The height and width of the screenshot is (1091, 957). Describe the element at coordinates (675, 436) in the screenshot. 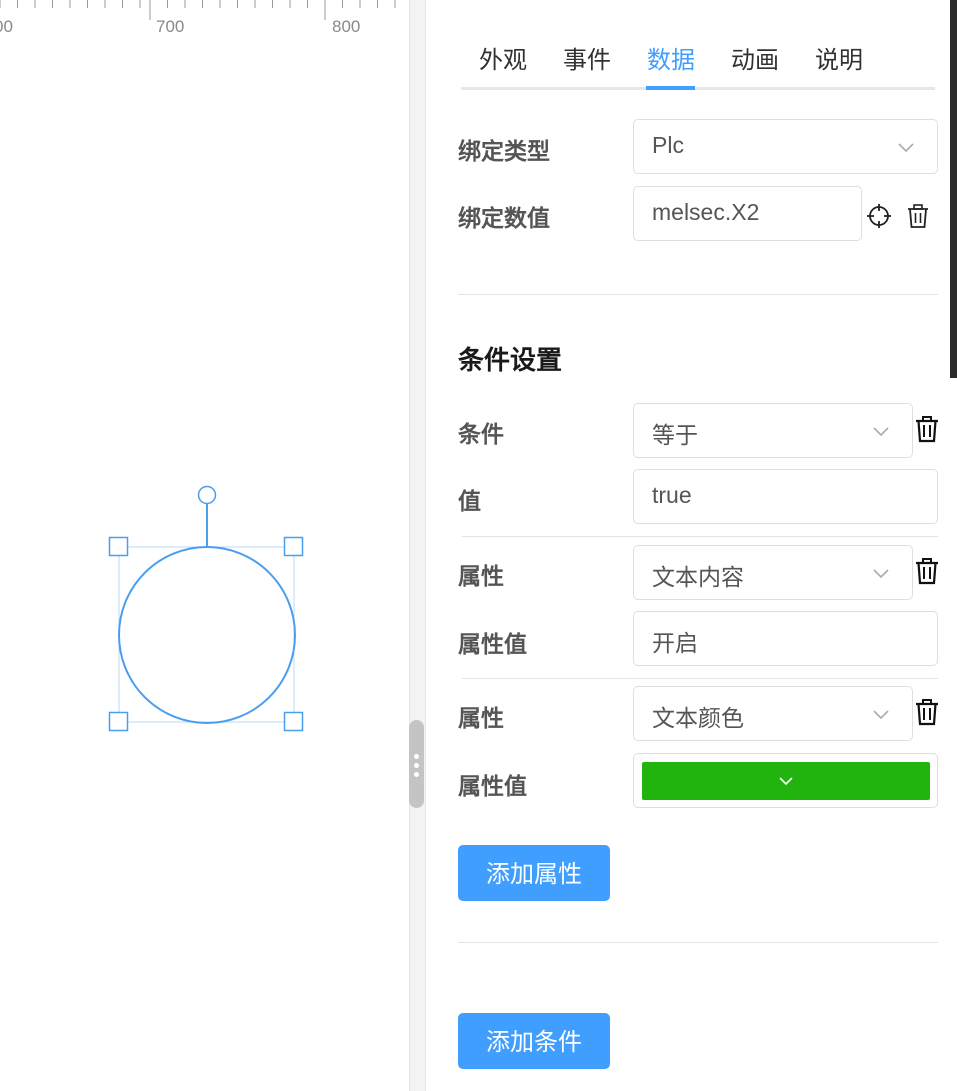

I see `condition-value: 等于` at that location.